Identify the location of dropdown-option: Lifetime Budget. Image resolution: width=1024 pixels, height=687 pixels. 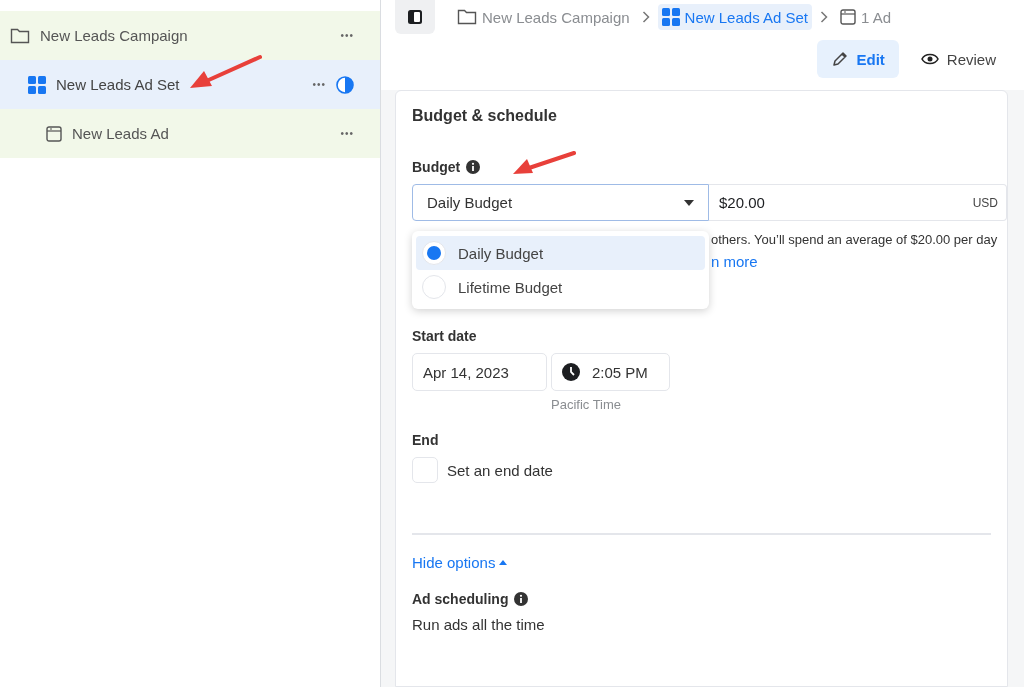
(560, 287).